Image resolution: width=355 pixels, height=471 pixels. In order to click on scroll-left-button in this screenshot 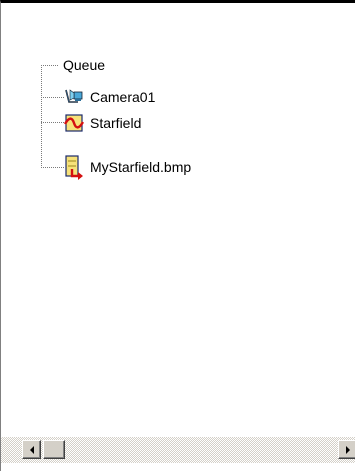, I will do `click(31, 449)`.